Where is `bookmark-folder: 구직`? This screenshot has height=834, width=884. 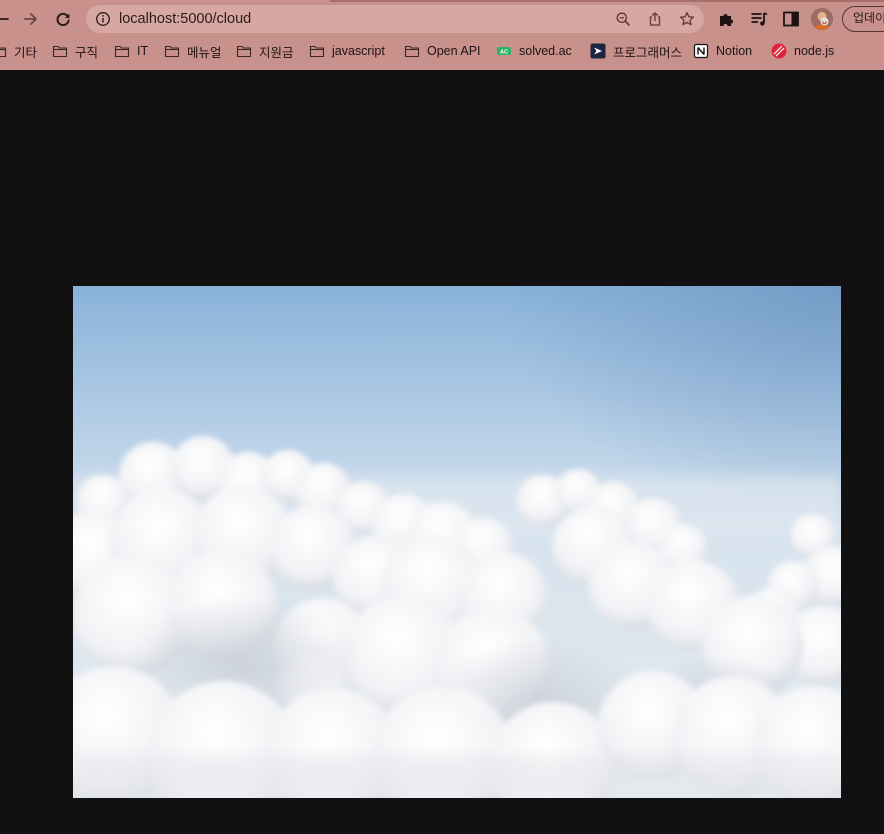
bookmark-folder: 구직 is located at coordinates (75, 51).